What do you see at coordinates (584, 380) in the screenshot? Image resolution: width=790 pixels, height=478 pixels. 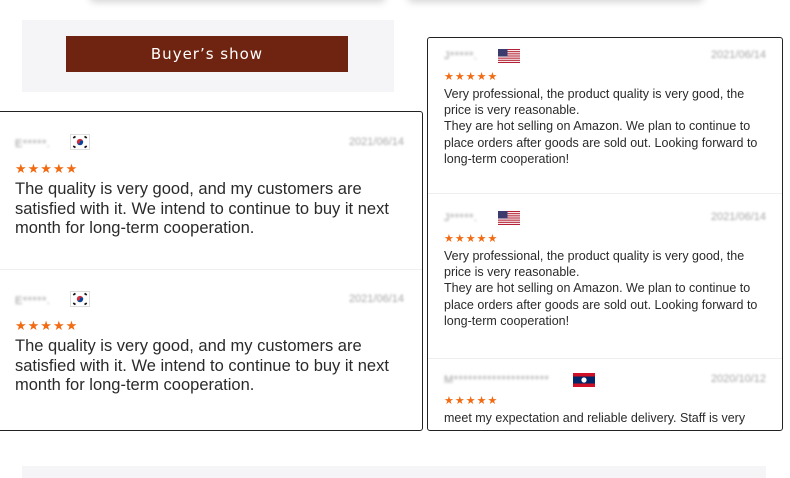 I see `laos-flag-icon` at bounding box center [584, 380].